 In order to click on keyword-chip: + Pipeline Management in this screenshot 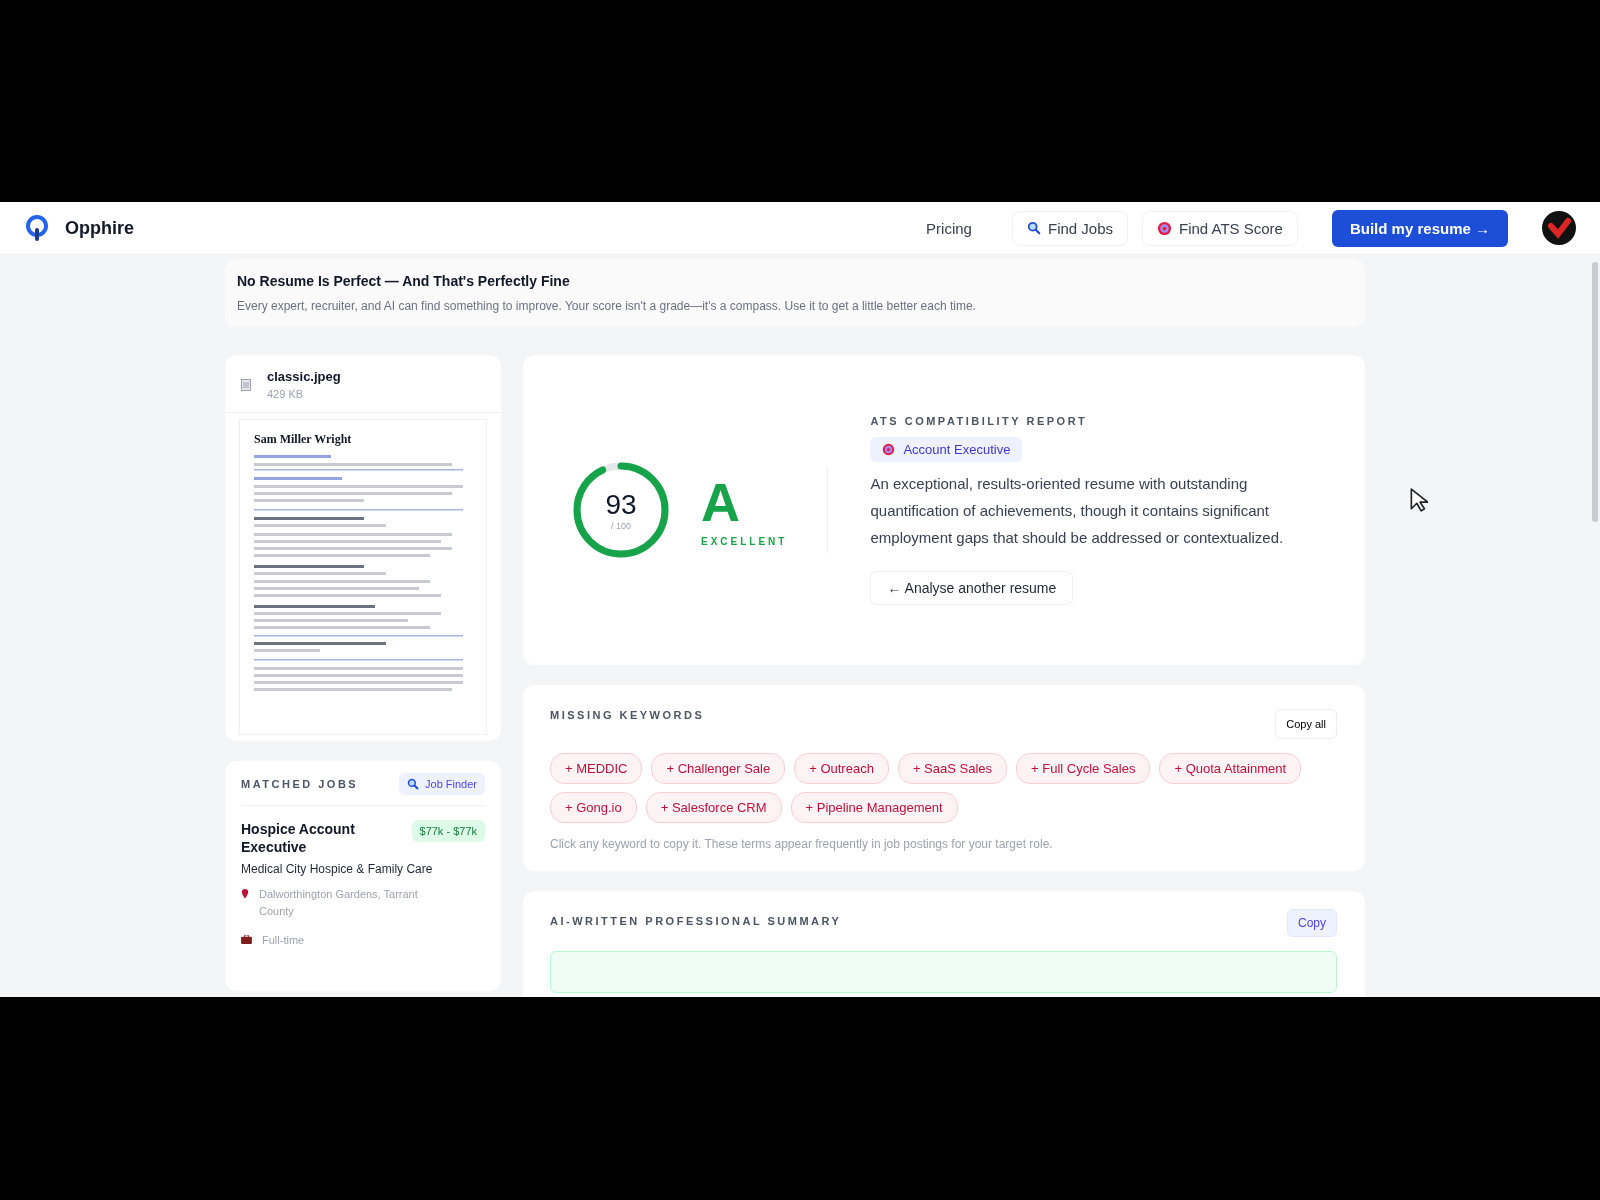, I will do `click(874, 807)`.